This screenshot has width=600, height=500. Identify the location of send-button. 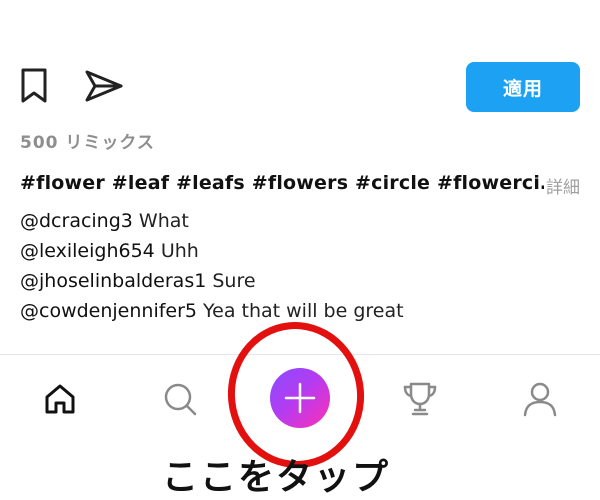
(104, 86).